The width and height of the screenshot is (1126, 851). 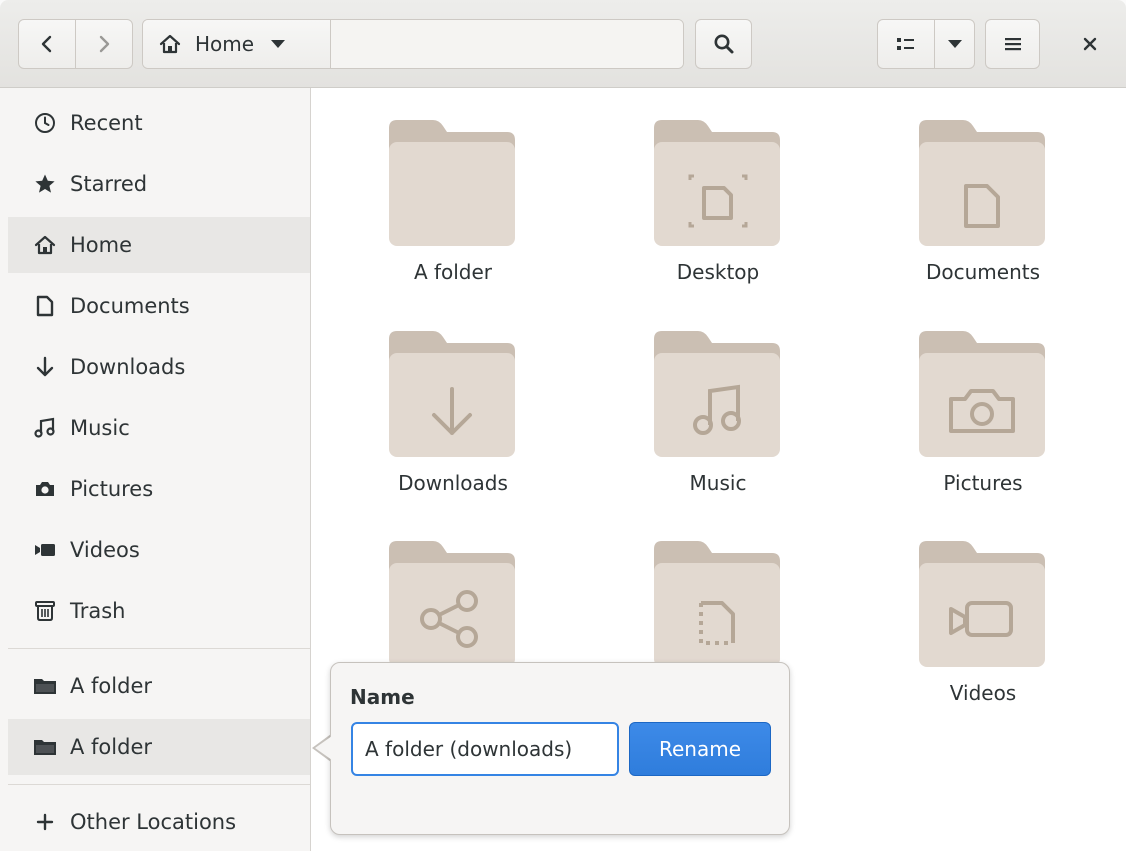 What do you see at coordinates (717, 394) in the screenshot?
I see `music-folder-icon` at bounding box center [717, 394].